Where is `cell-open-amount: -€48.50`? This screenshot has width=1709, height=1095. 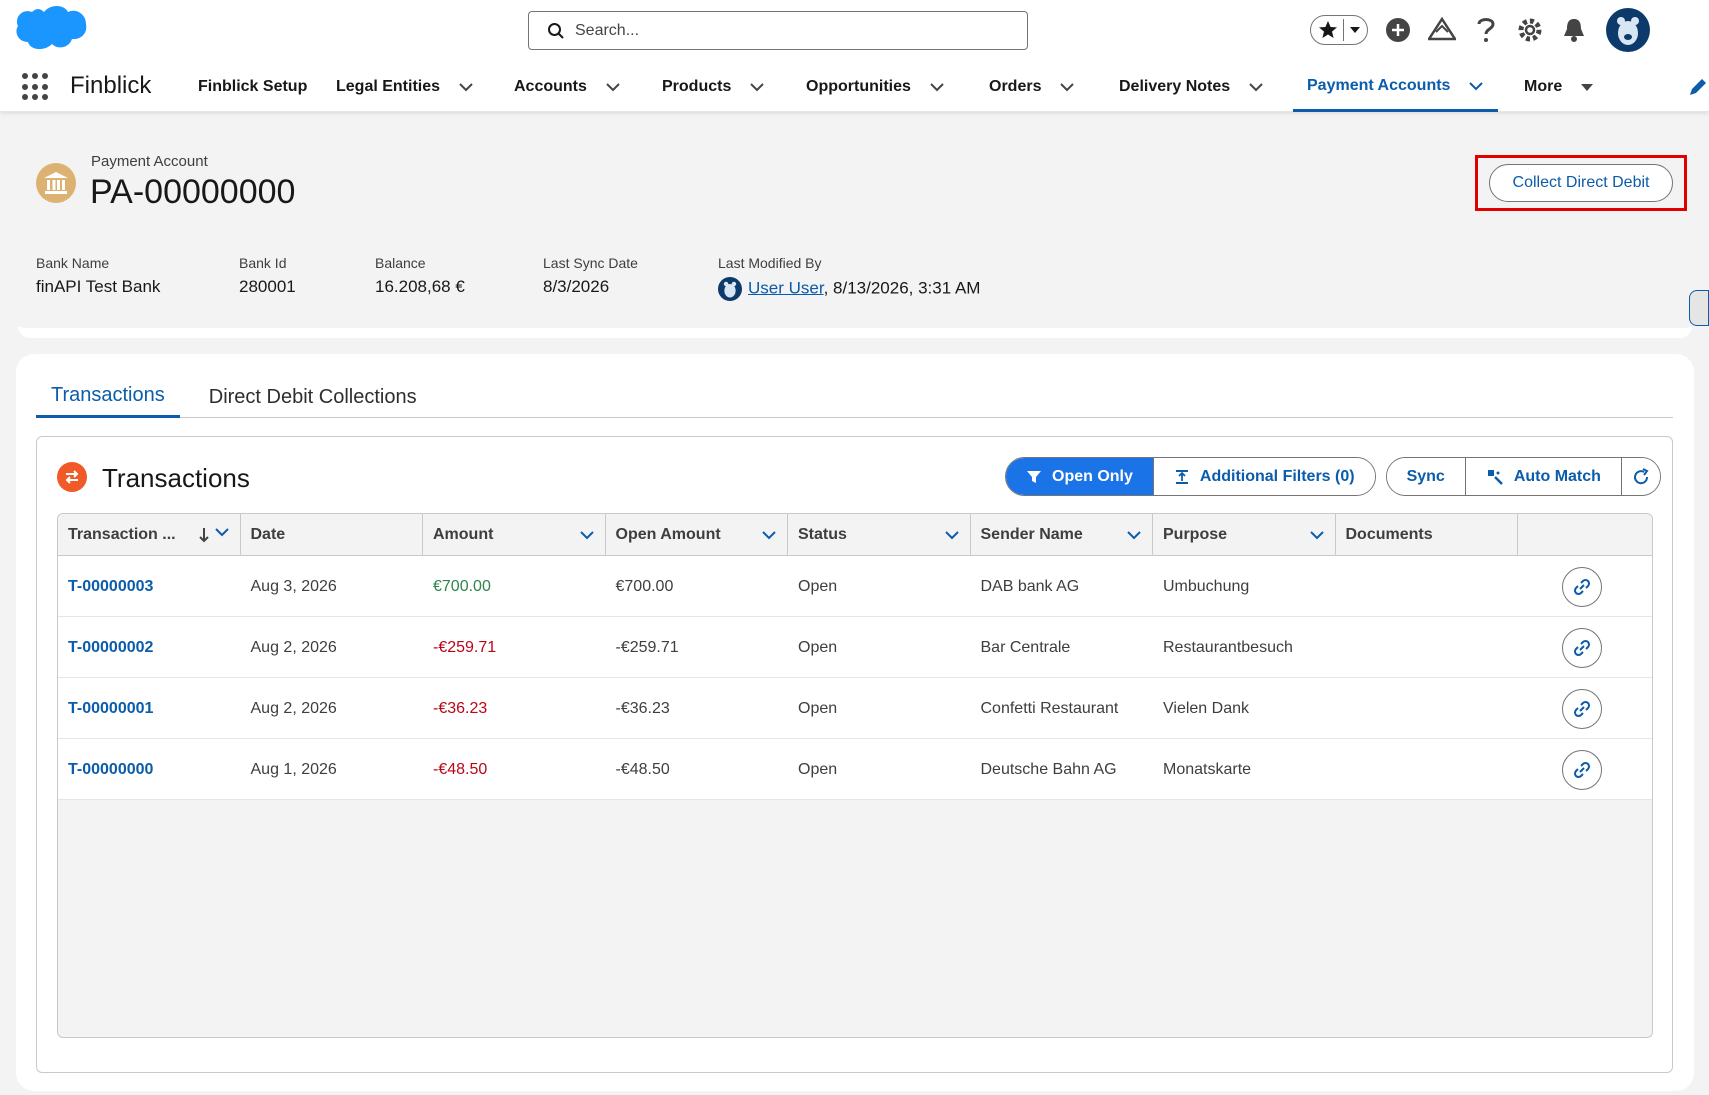 cell-open-amount: -€48.50 is located at coordinates (642, 769).